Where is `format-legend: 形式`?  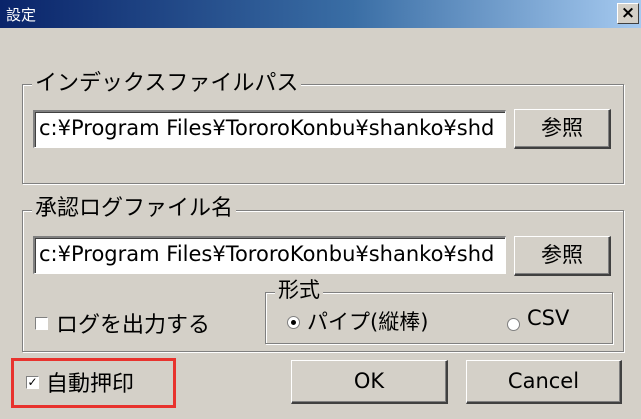 format-legend: 形式 is located at coordinates (299, 290).